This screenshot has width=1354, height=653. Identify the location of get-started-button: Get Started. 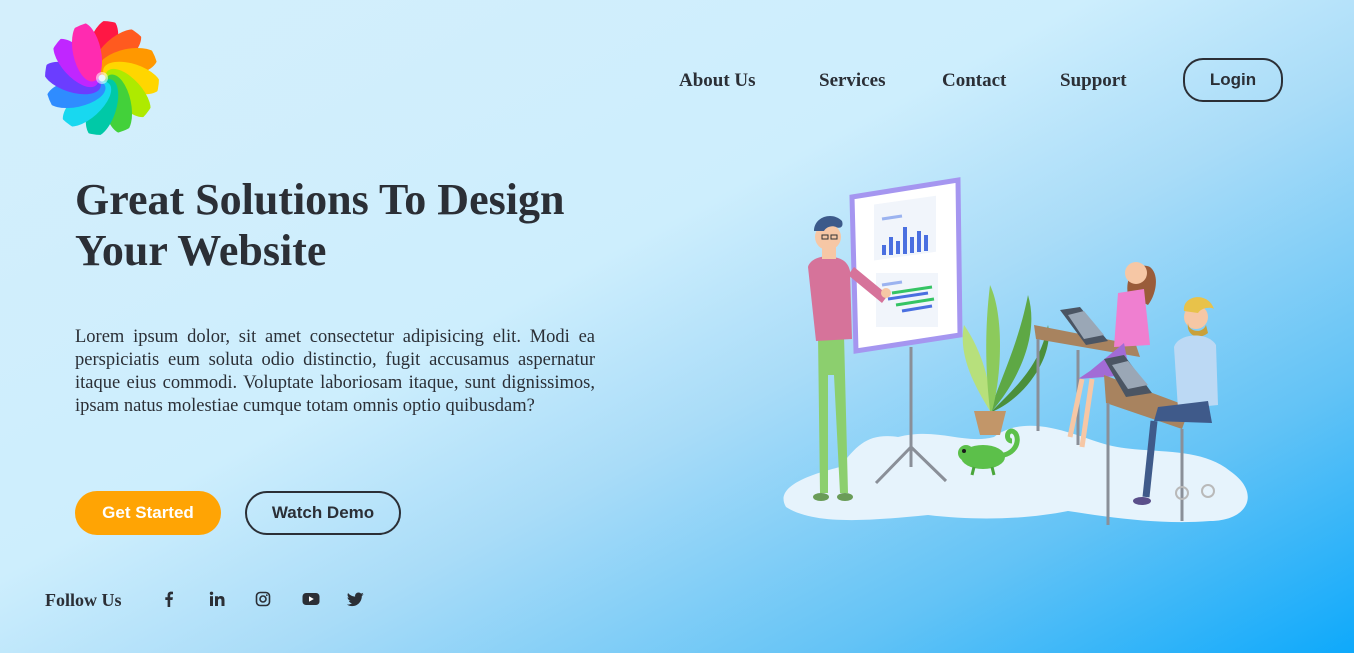
(148, 513).